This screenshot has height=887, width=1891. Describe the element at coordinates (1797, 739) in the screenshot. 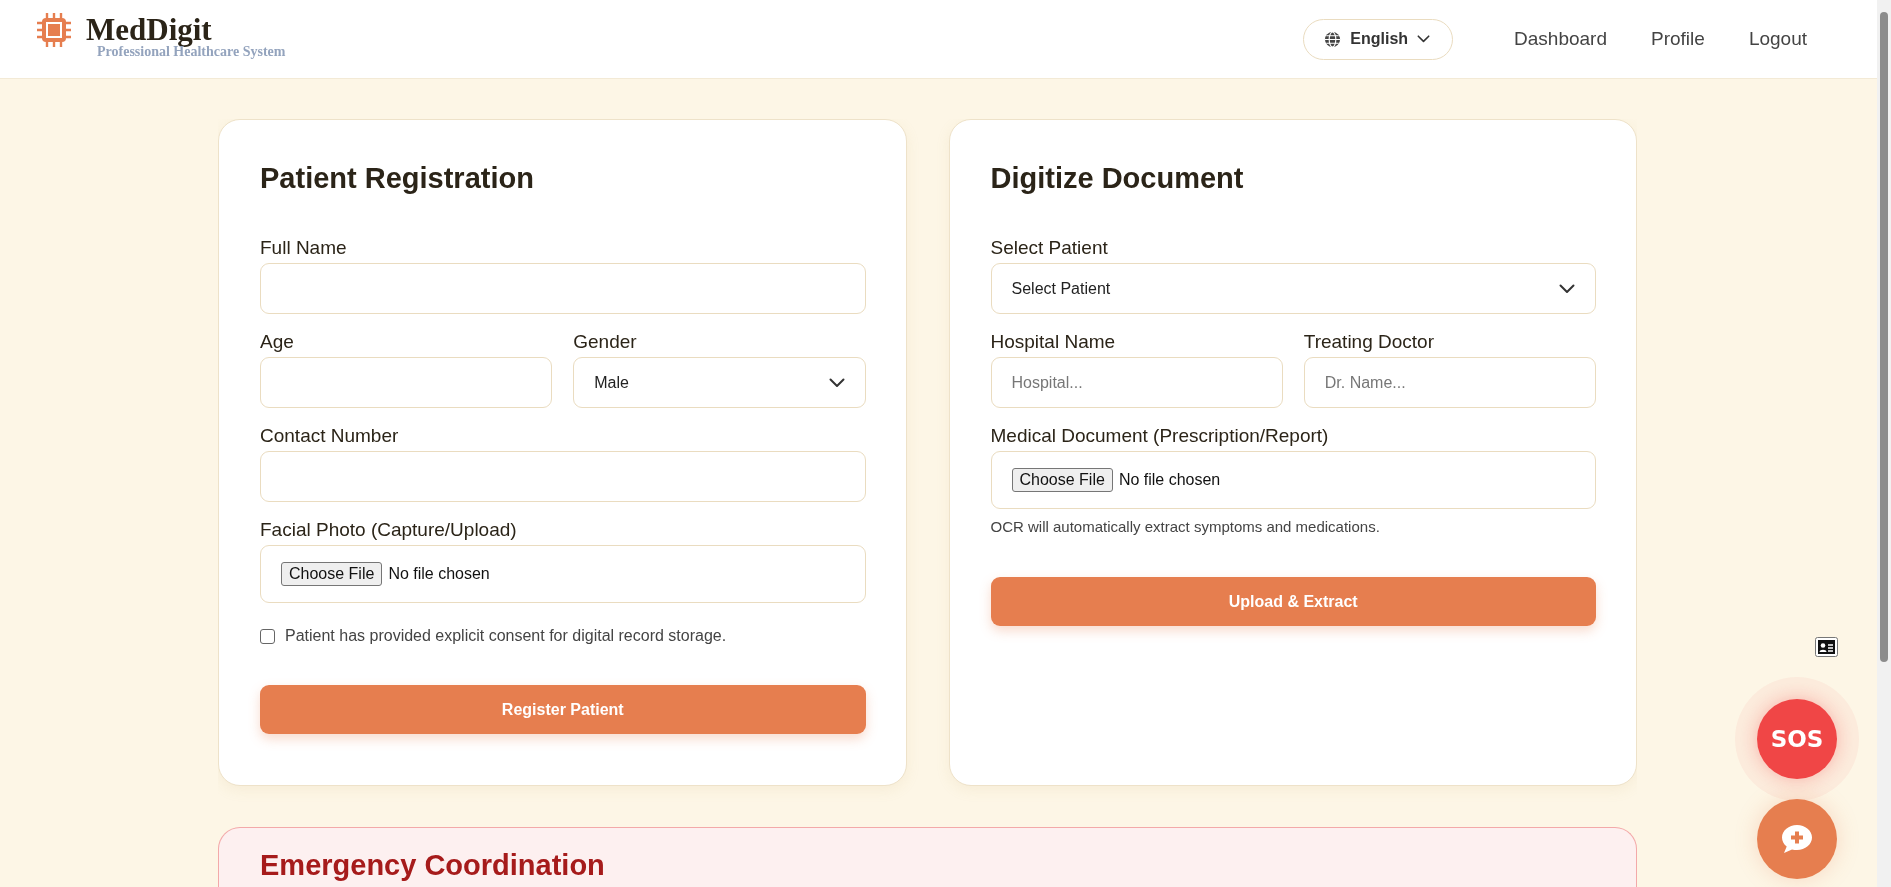

I see `sos-button: SOS` at that location.